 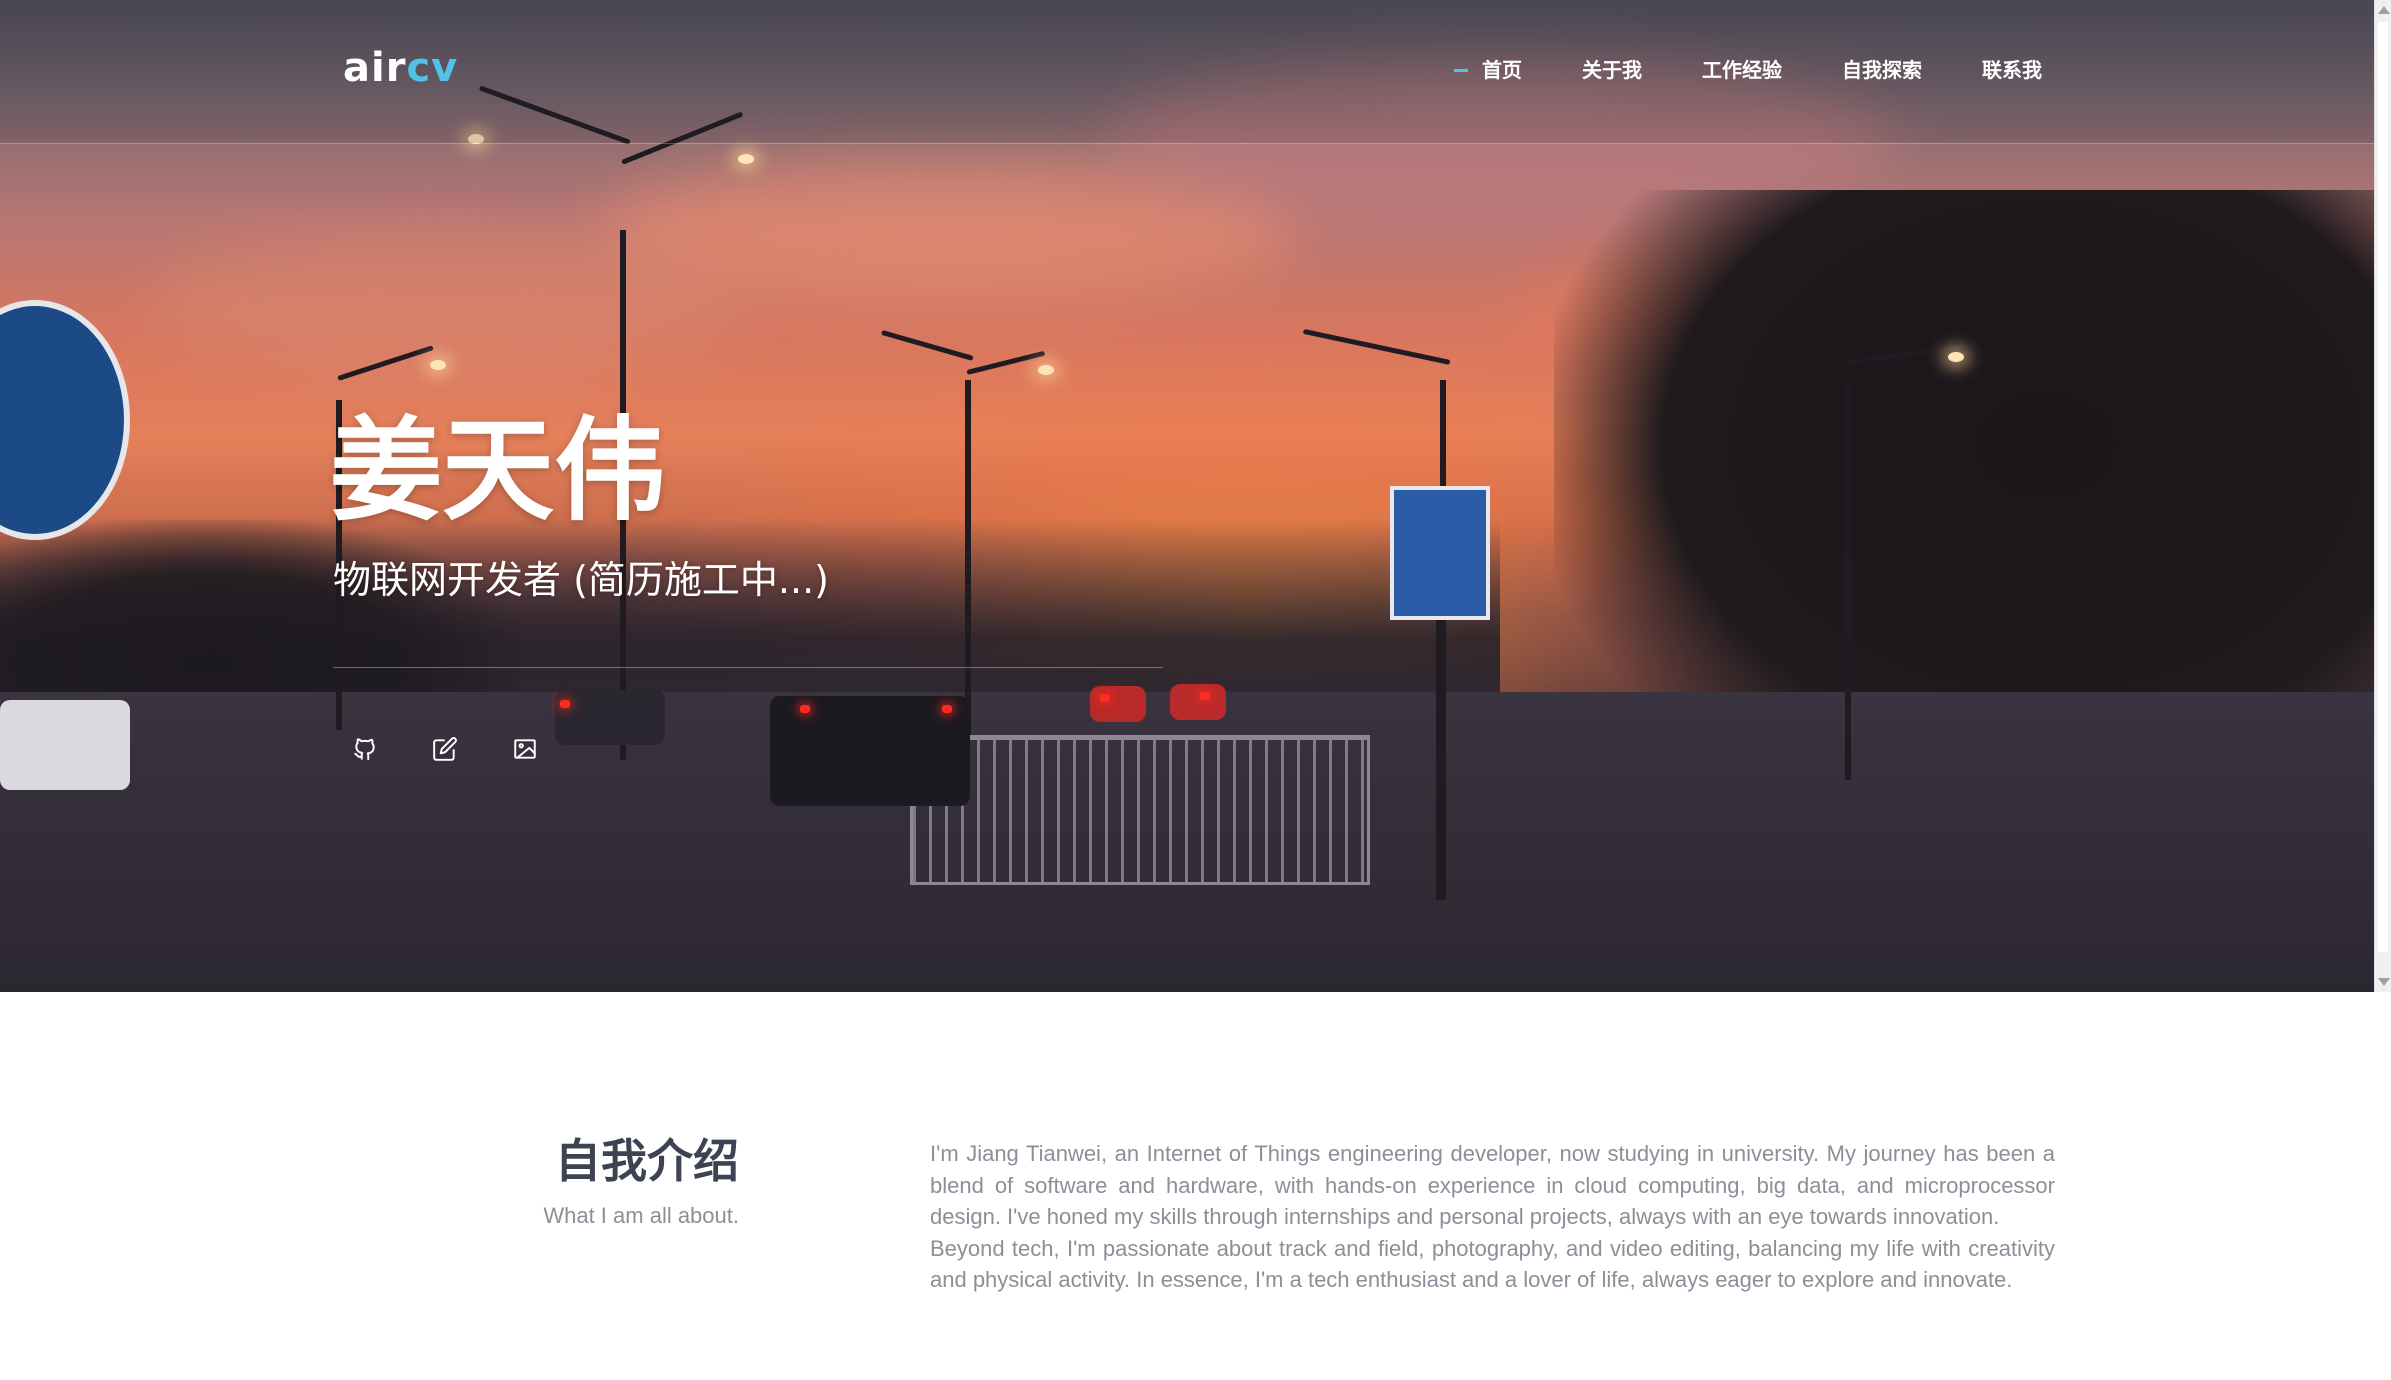 What do you see at coordinates (1187, 143) in the screenshot?
I see `nav-divider` at bounding box center [1187, 143].